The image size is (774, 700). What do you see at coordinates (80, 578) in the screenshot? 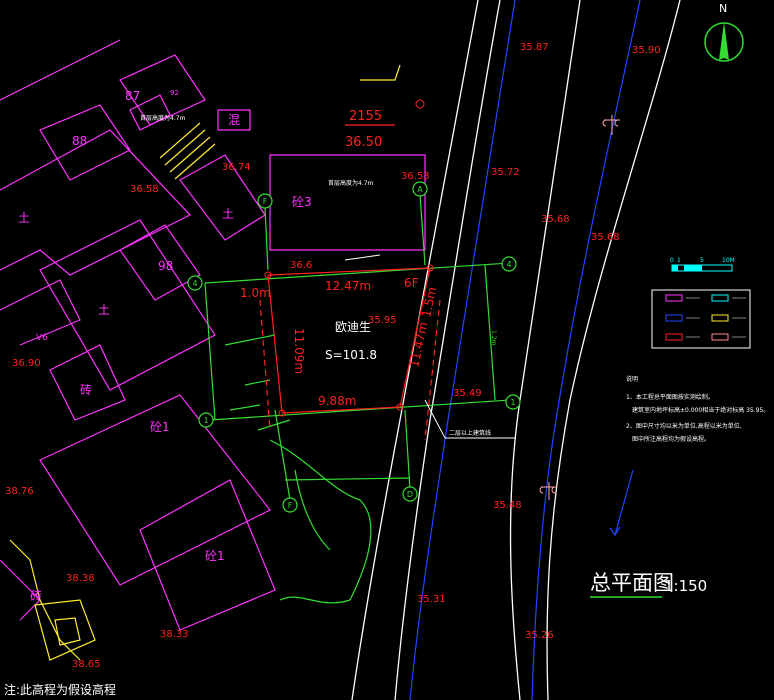
I see `elev-e17: 38.38` at bounding box center [80, 578].